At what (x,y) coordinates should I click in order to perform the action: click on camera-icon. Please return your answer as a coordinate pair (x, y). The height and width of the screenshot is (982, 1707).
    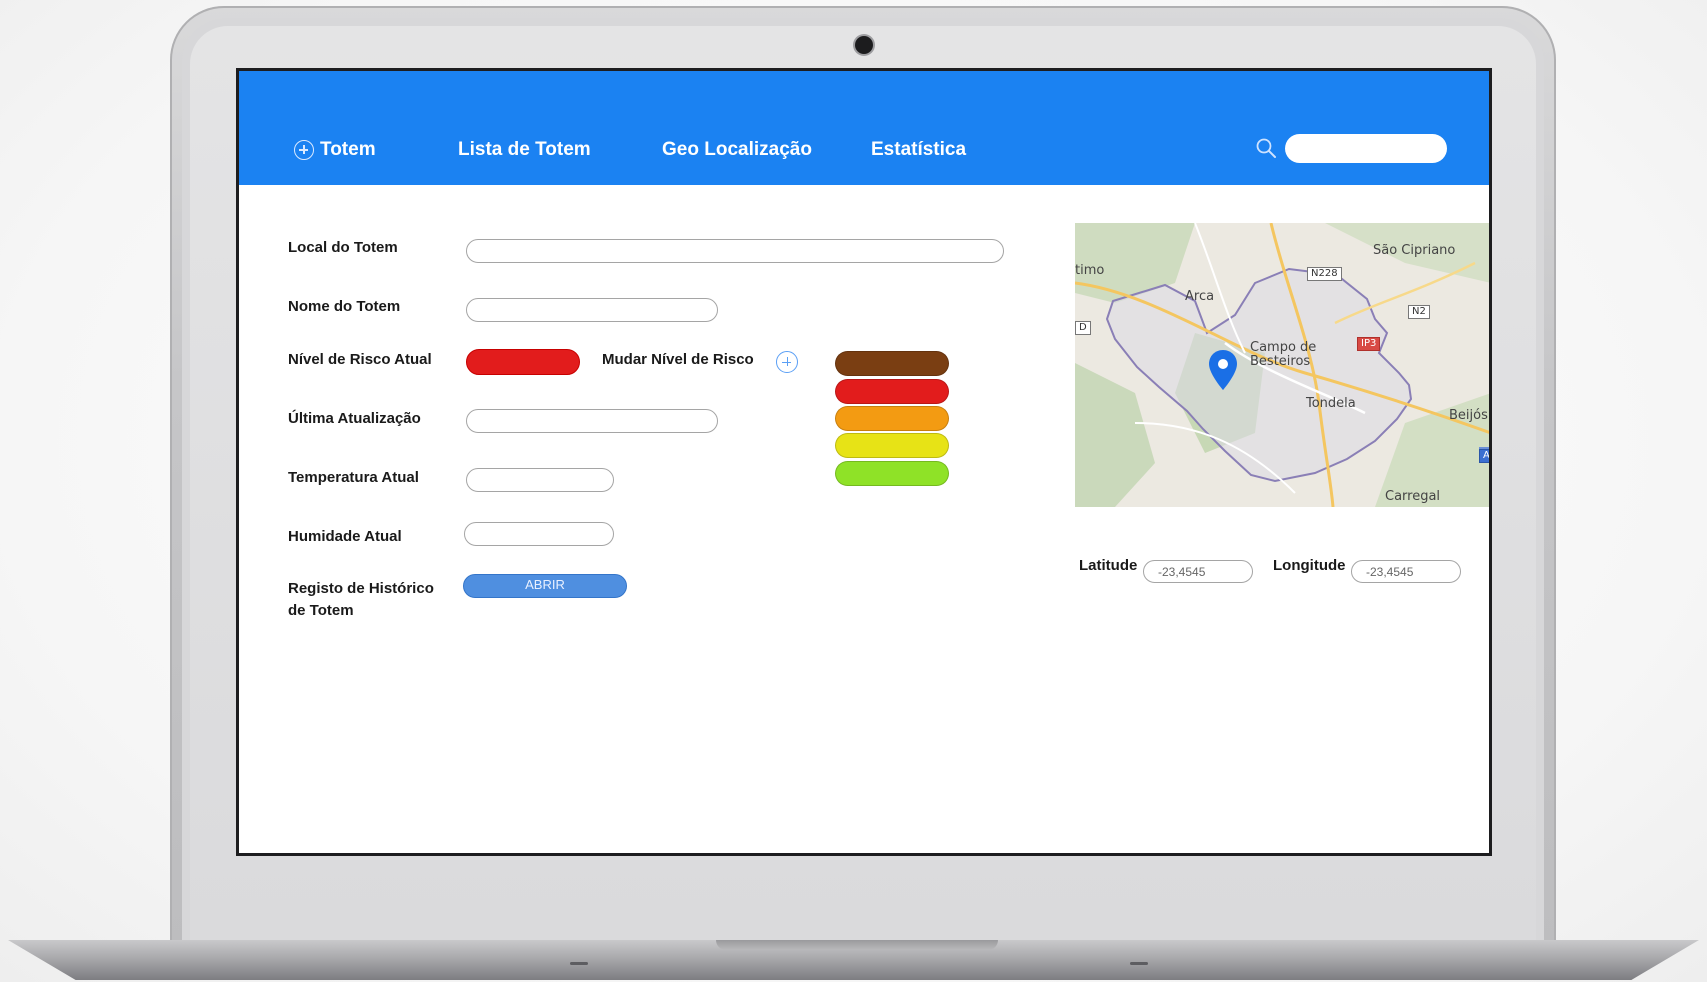
    Looking at the image, I should click on (864, 45).